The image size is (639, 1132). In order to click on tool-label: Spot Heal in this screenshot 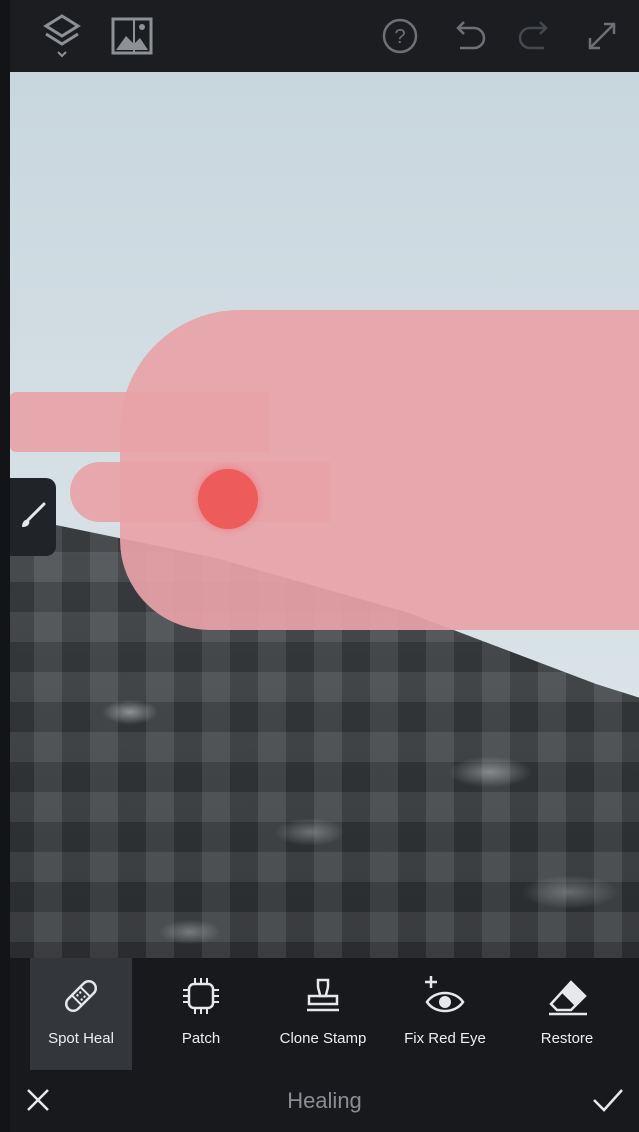, I will do `click(81, 1038)`.